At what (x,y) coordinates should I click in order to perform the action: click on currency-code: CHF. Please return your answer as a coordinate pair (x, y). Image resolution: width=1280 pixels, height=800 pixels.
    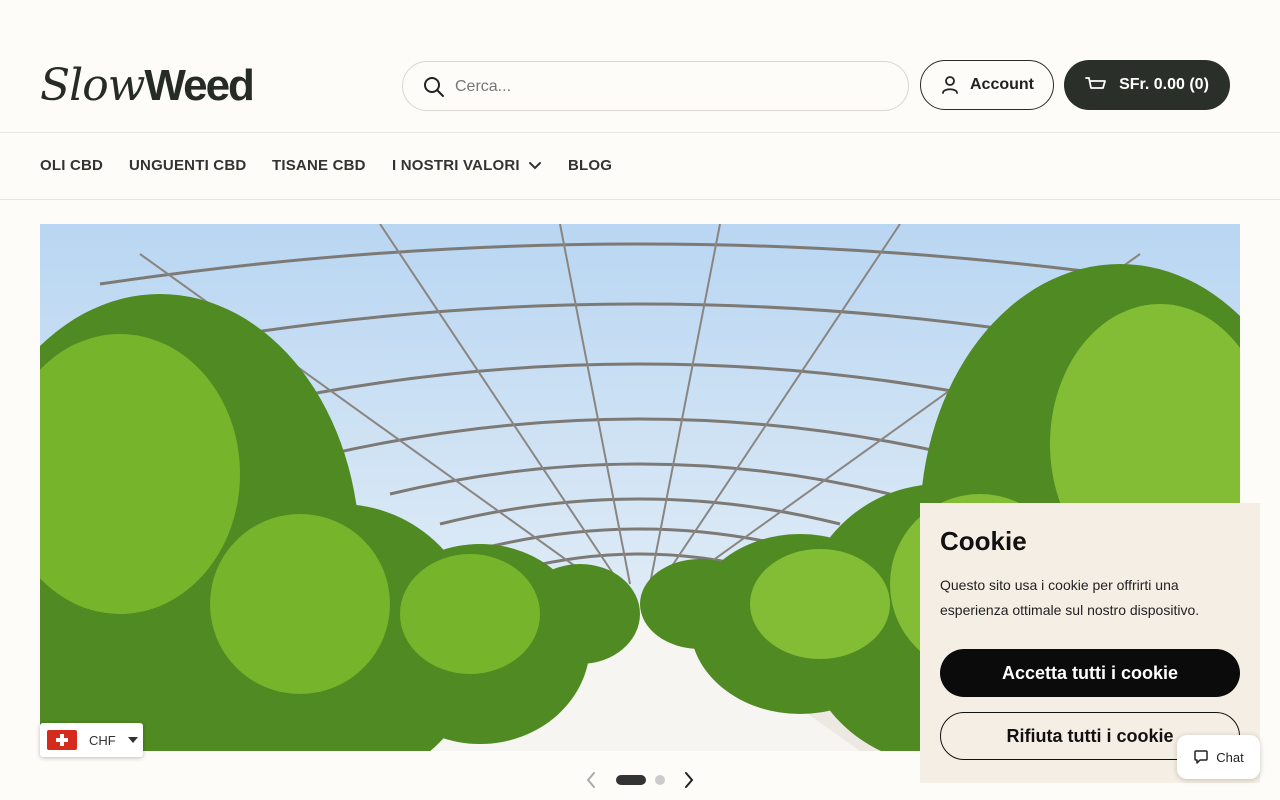
    Looking at the image, I should click on (102, 740).